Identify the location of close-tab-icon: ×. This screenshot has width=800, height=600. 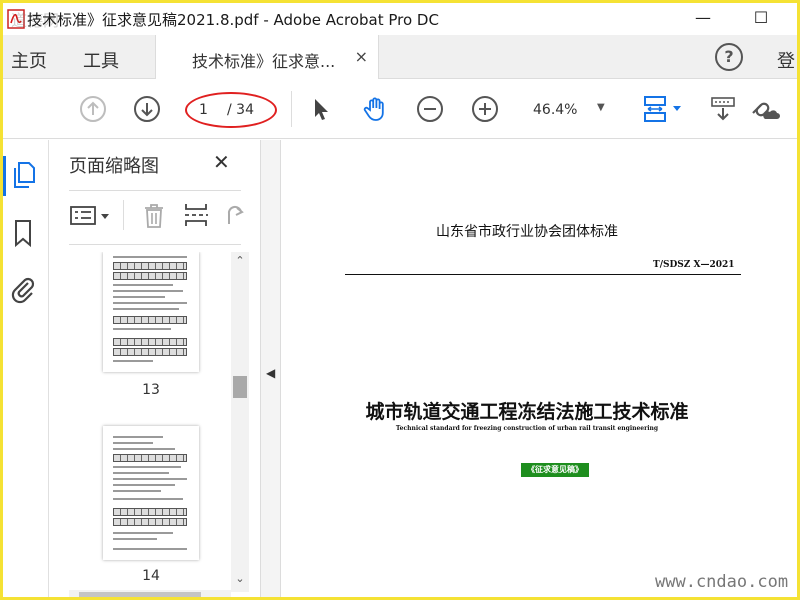
(361, 56).